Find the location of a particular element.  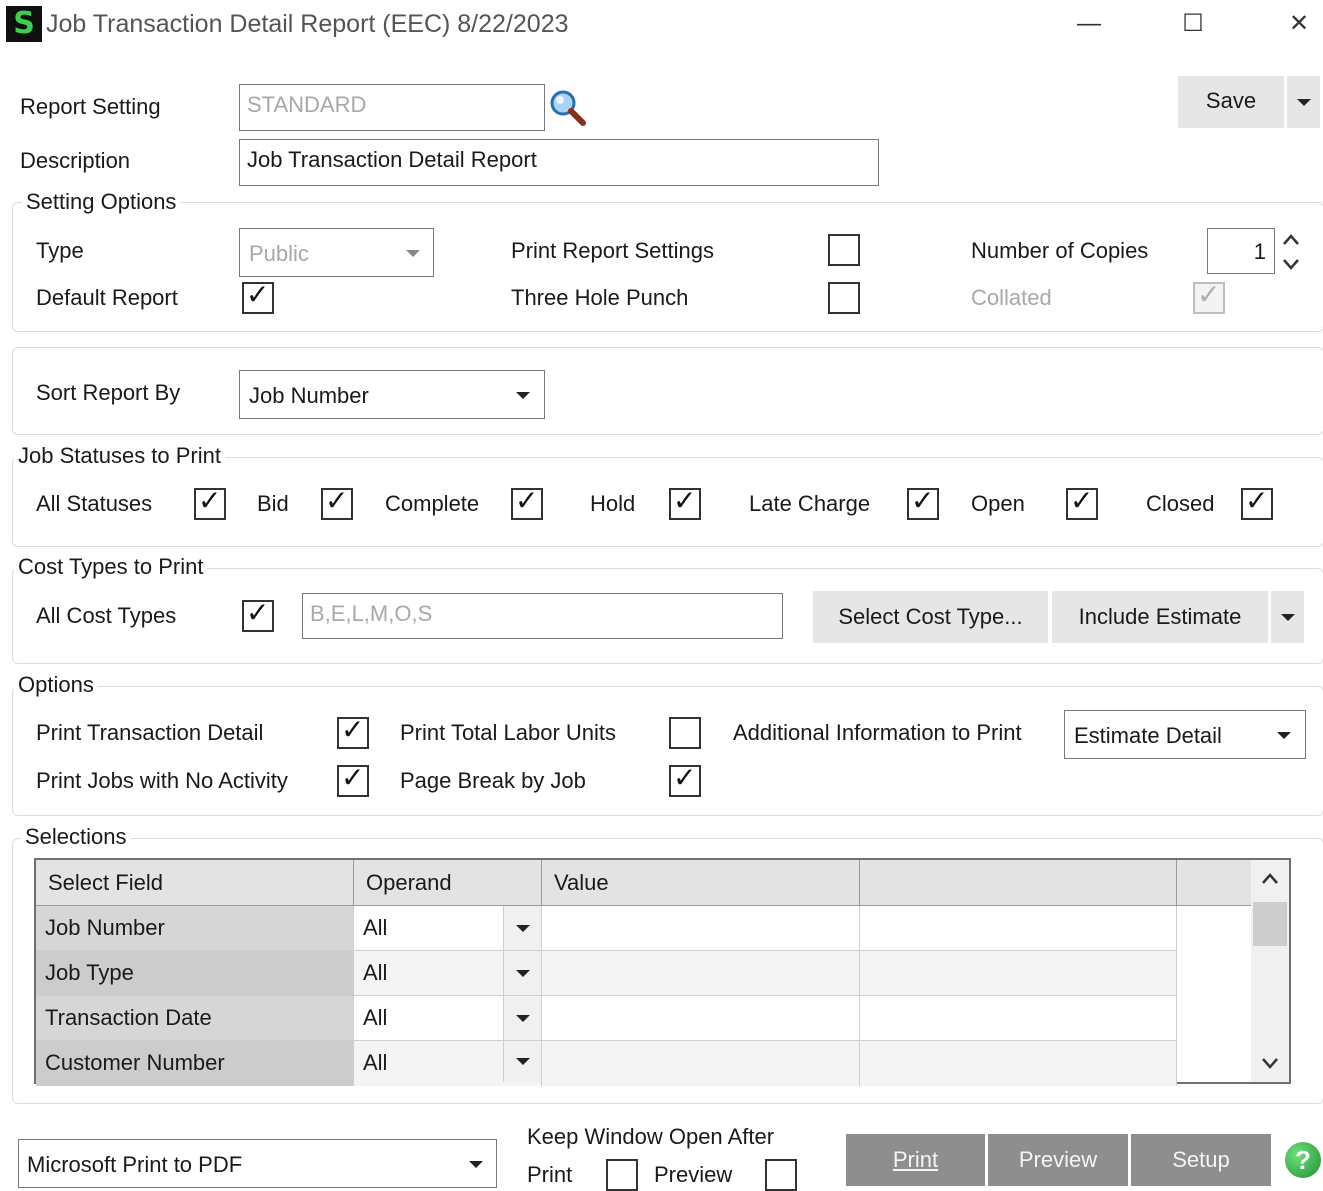

close-button: ✕ is located at coordinates (1299, 24).